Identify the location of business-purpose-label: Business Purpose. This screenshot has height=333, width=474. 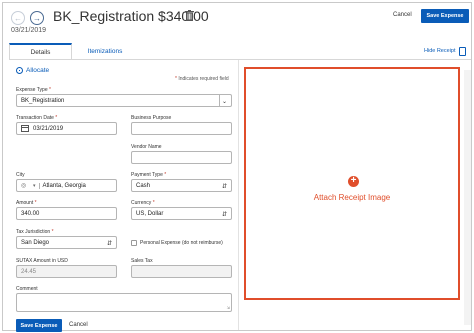
(151, 118).